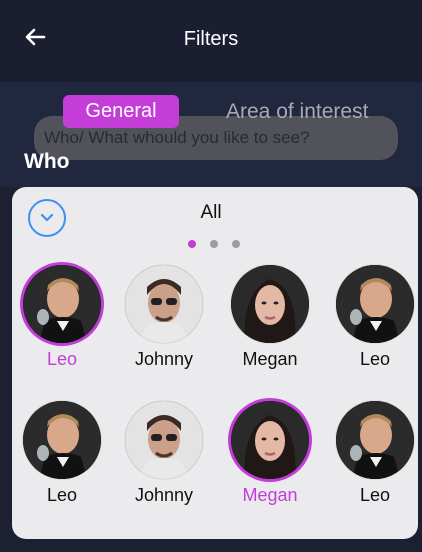  Describe the element at coordinates (121, 111) in the screenshot. I see `tab-general: General` at that location.